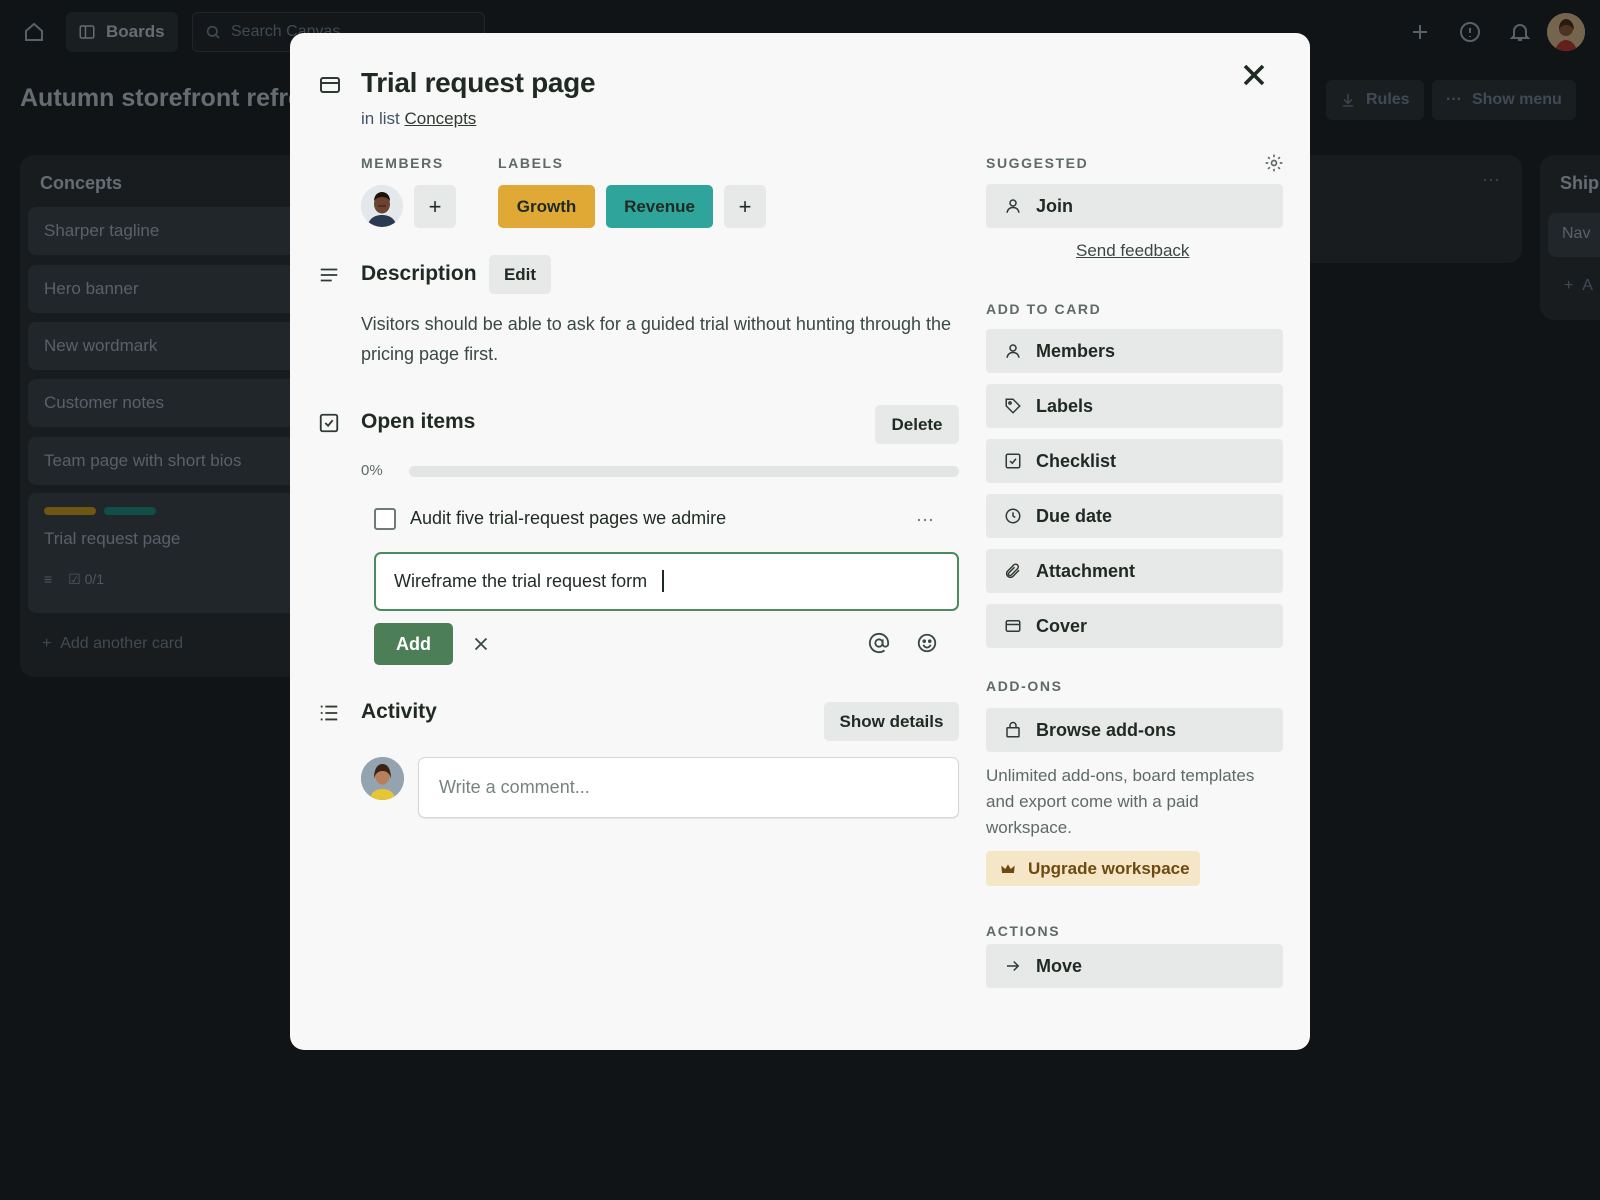 This screenshot has width=1600, height=1200. What do you see at coordinates (1013, 571) in the screenshot?
I see `paperclip-icon` at bounding box center [1013, 571].